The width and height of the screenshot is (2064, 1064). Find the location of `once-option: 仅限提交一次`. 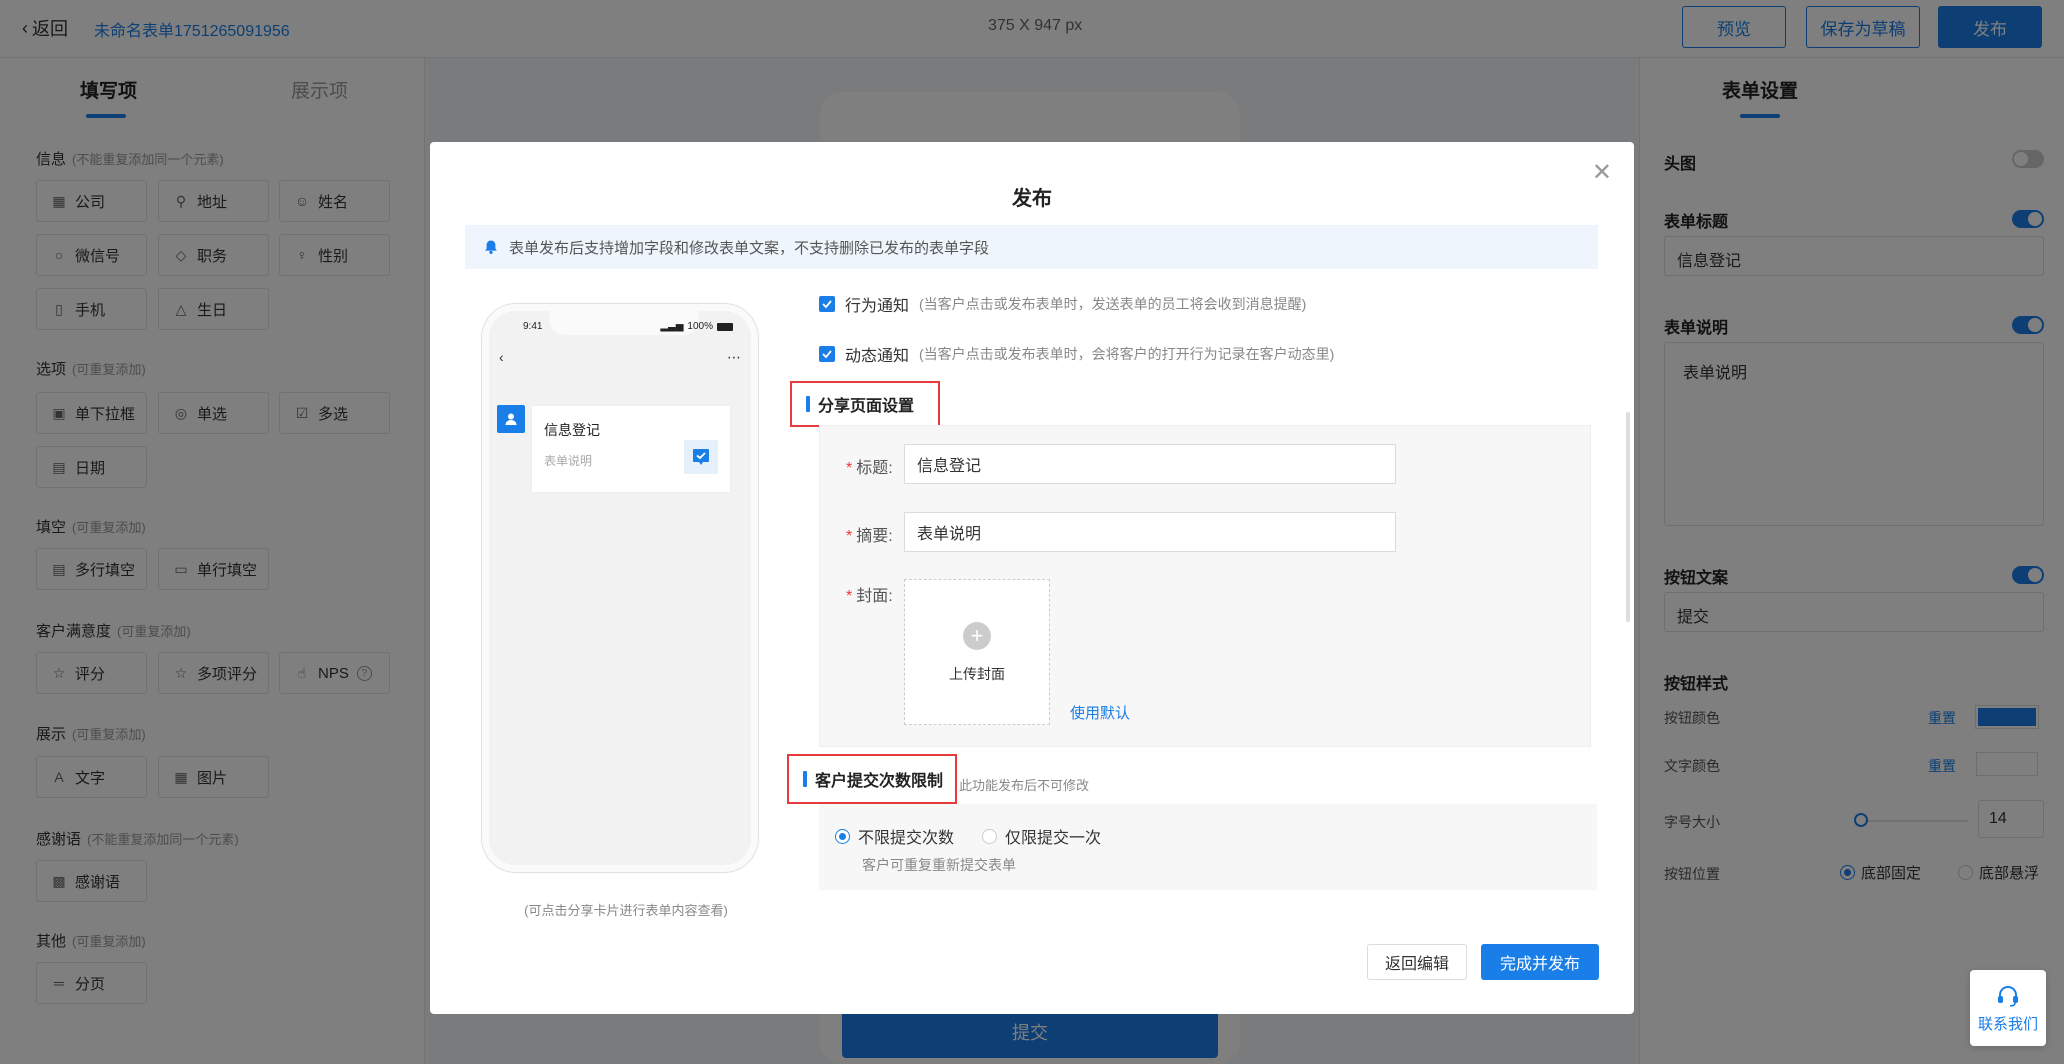

once-option: 仅限提交一次 is located at coordinates (1041, 836).